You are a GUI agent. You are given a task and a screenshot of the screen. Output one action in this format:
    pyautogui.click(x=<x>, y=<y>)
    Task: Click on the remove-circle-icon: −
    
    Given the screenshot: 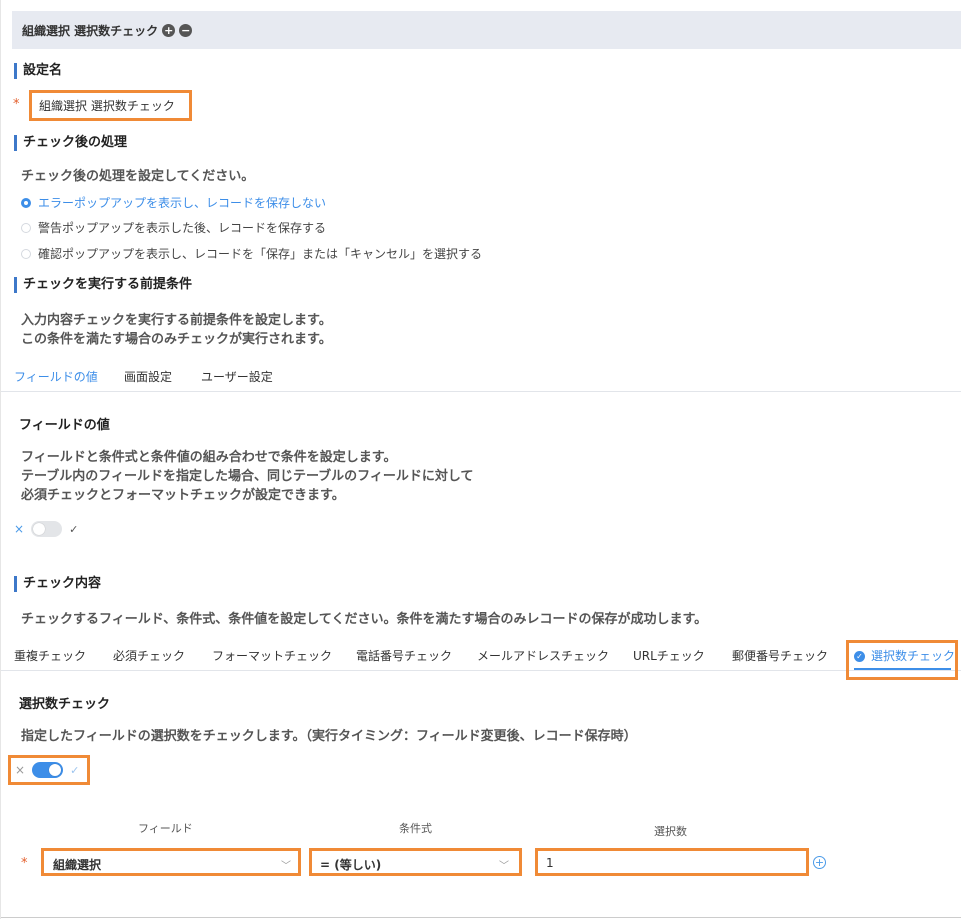 What is the action you would take?
    pyautogui.click(x=186, y=30)
    